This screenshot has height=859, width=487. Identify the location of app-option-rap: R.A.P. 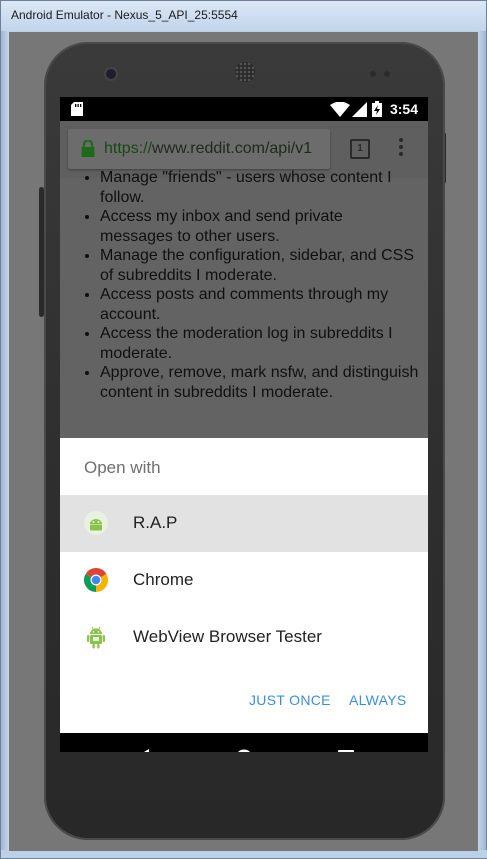
(244, 523).